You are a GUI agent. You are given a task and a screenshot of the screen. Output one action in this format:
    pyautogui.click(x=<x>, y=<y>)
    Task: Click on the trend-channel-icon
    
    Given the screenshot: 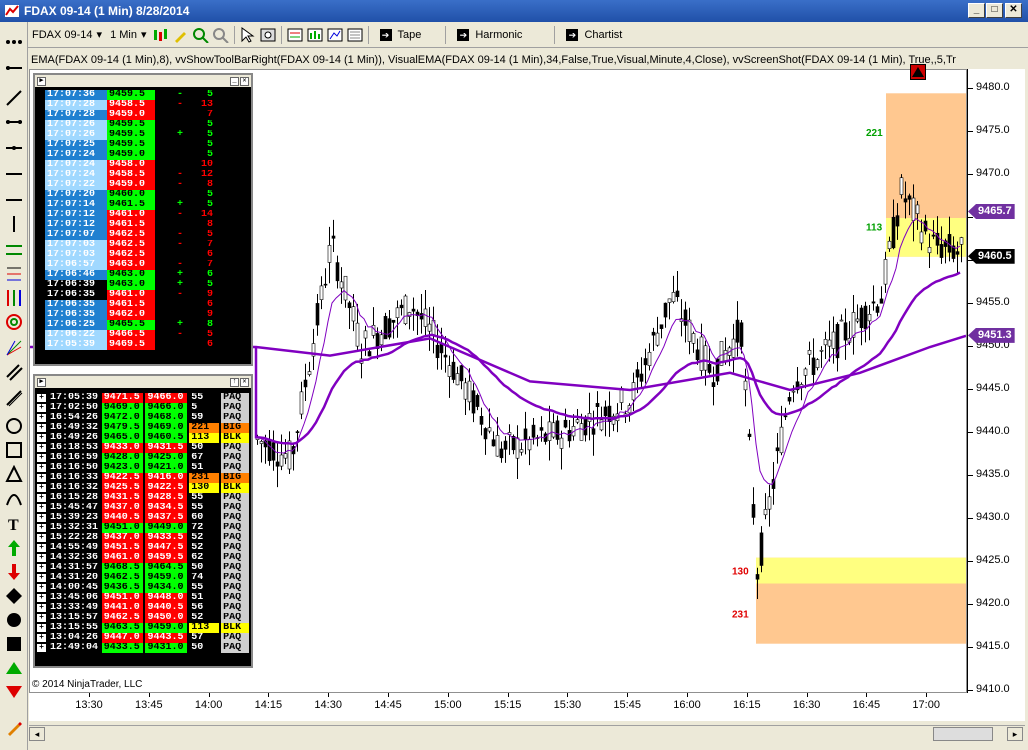 What is the action you would take?
    pyautogui.click(x=14, y=372)
    